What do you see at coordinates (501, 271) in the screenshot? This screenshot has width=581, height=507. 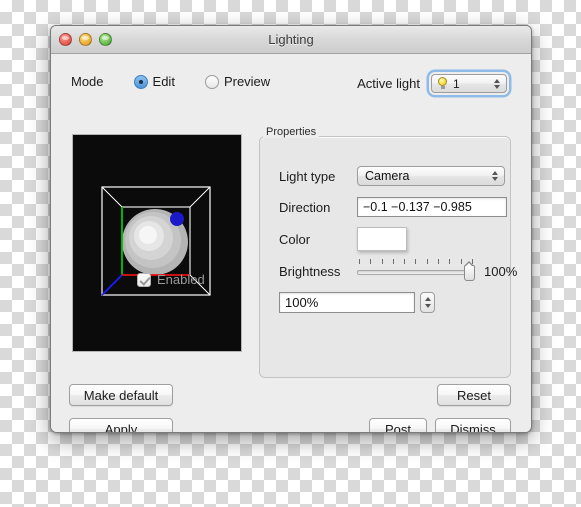 I see `brightness-percent-label: 100%` at bounding box center [501, 271].